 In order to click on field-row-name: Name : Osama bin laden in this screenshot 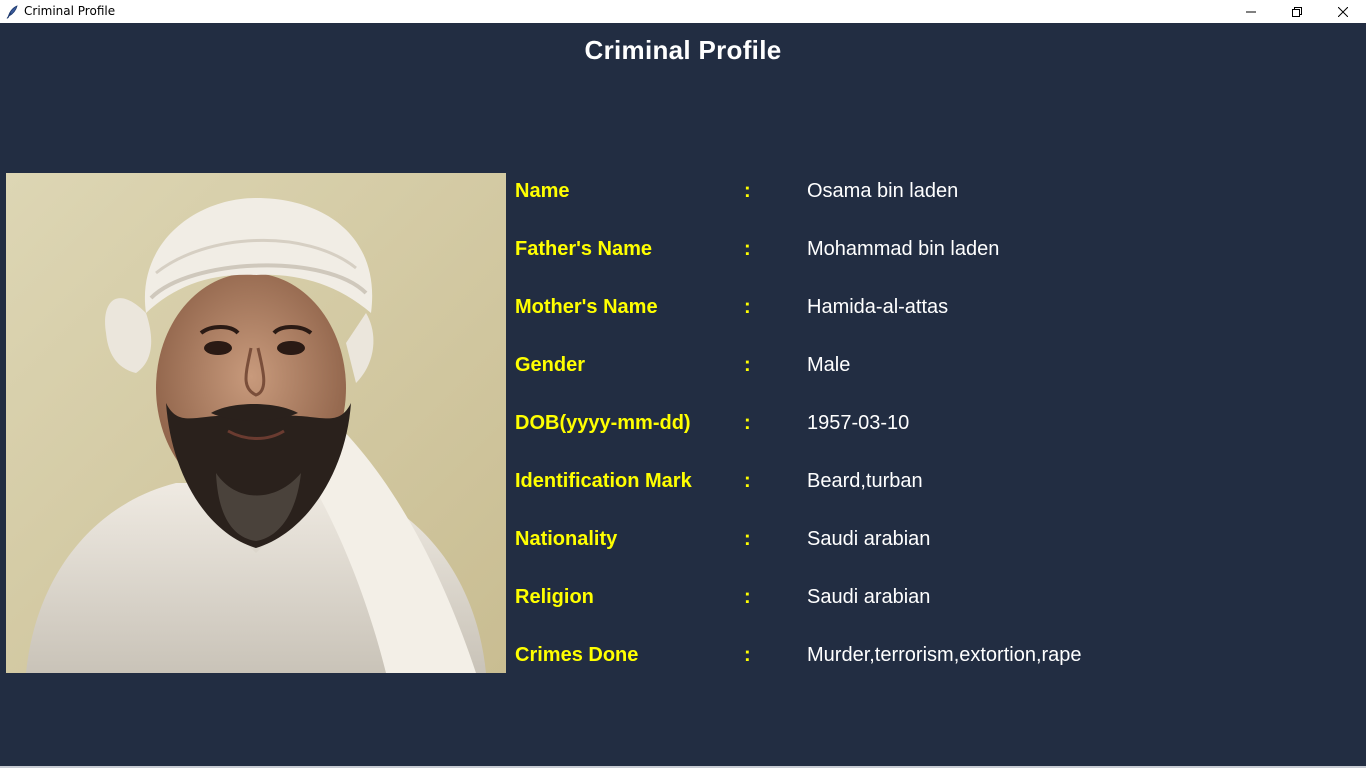, I will do `click(915, 191)`.